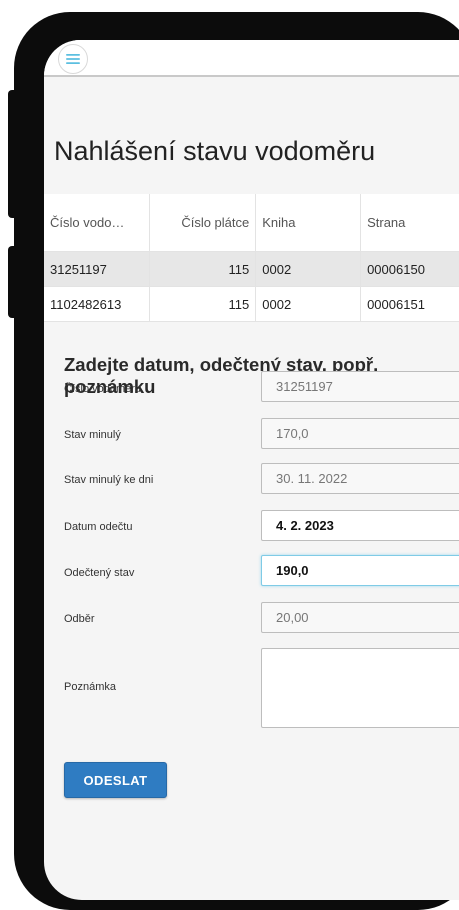 Image resolution: width=459 pixels, height=910 pixels. What do you see at coordinates (97, 269) in the screenshot?
I see `cell-meter-number: 31251197` at bounding box center [97, 269].